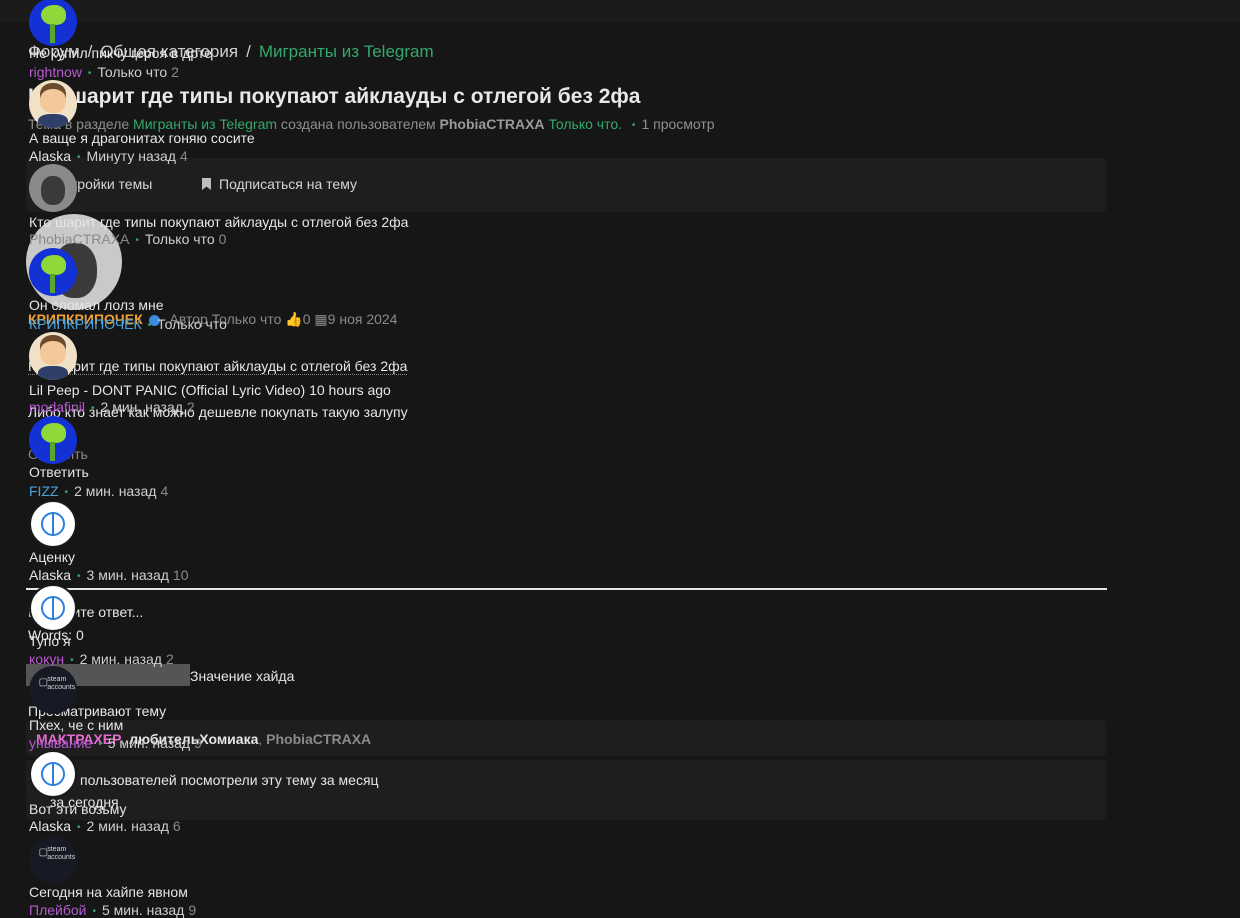 This screenshot has height=918, width=1240. Describe the element at coordinates (142, 138) in the screenshot. I see `similar-thread-title: А ваще я драгонитах гоняю сосите` at that location.